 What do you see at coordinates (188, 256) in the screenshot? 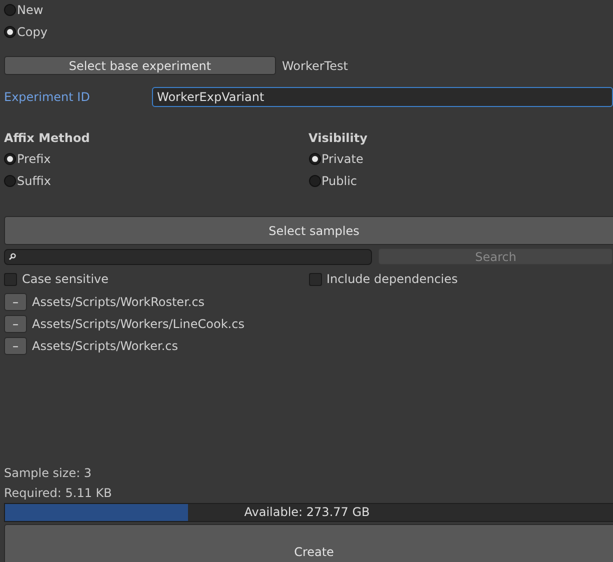
I see `search-field` at bounding box center [188, 256].